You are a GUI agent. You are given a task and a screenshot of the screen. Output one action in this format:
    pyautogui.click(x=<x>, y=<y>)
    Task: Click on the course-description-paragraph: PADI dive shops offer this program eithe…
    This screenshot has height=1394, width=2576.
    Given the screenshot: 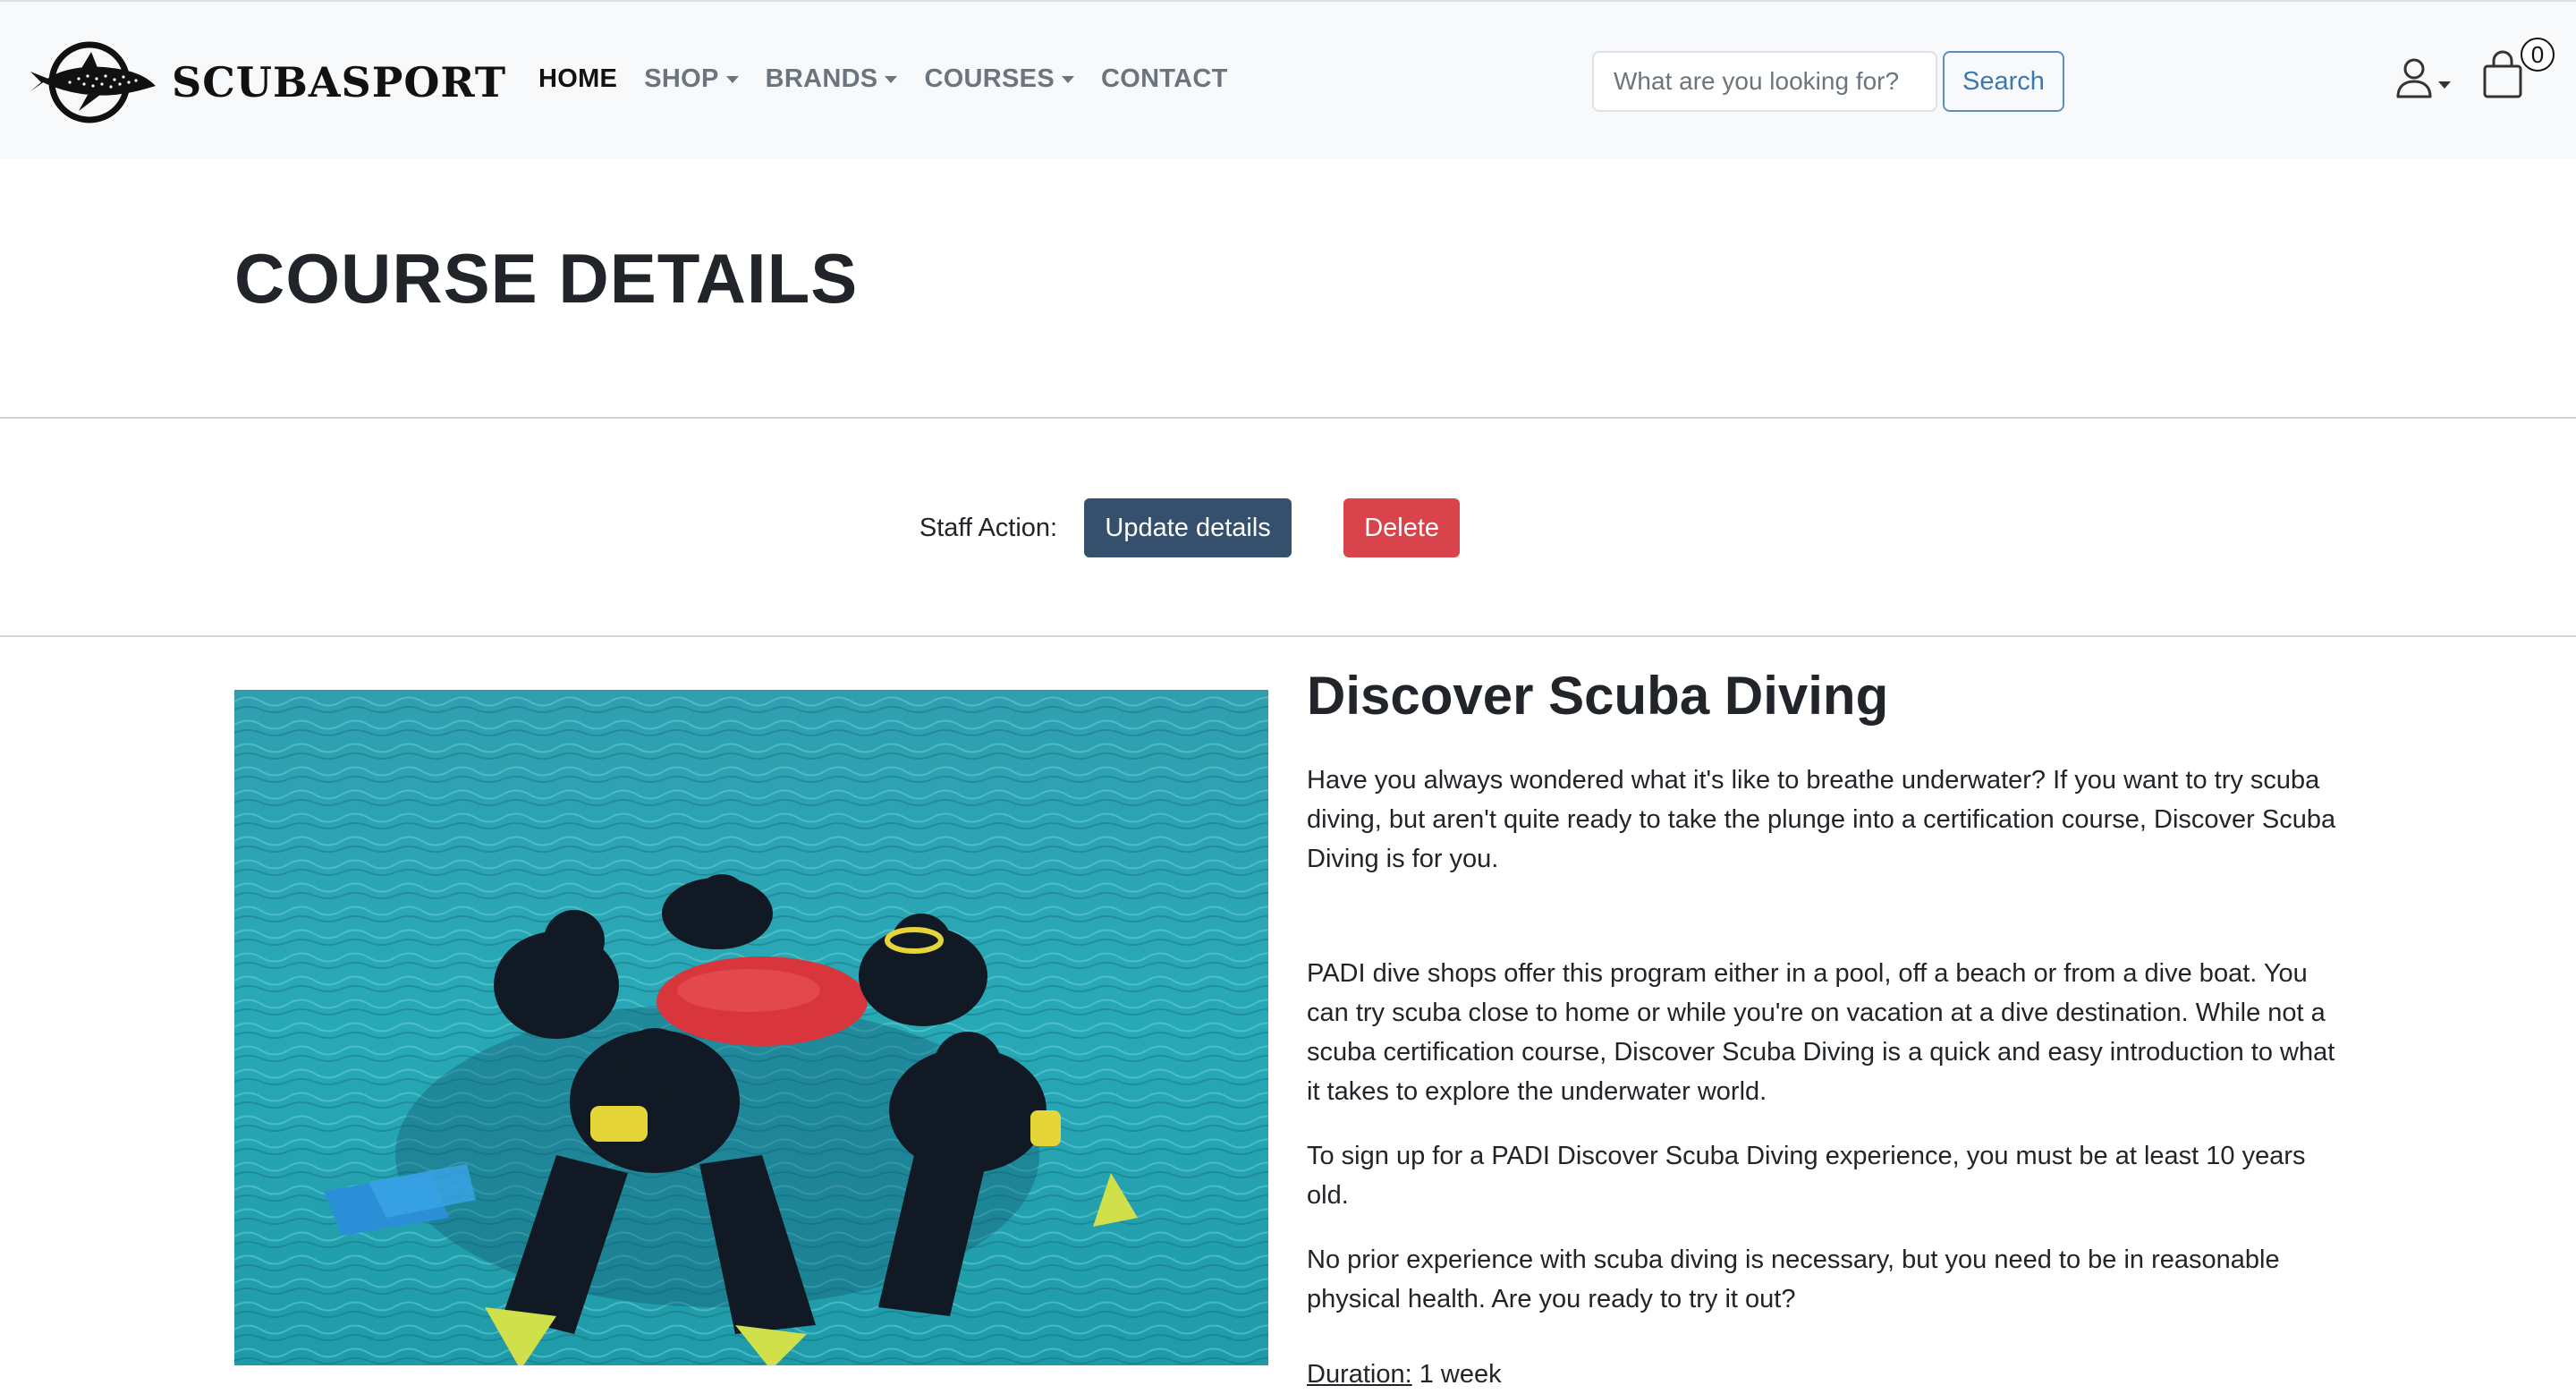 What is the action you would take?
    pyautogui.click(x=1821, y=1032)
    